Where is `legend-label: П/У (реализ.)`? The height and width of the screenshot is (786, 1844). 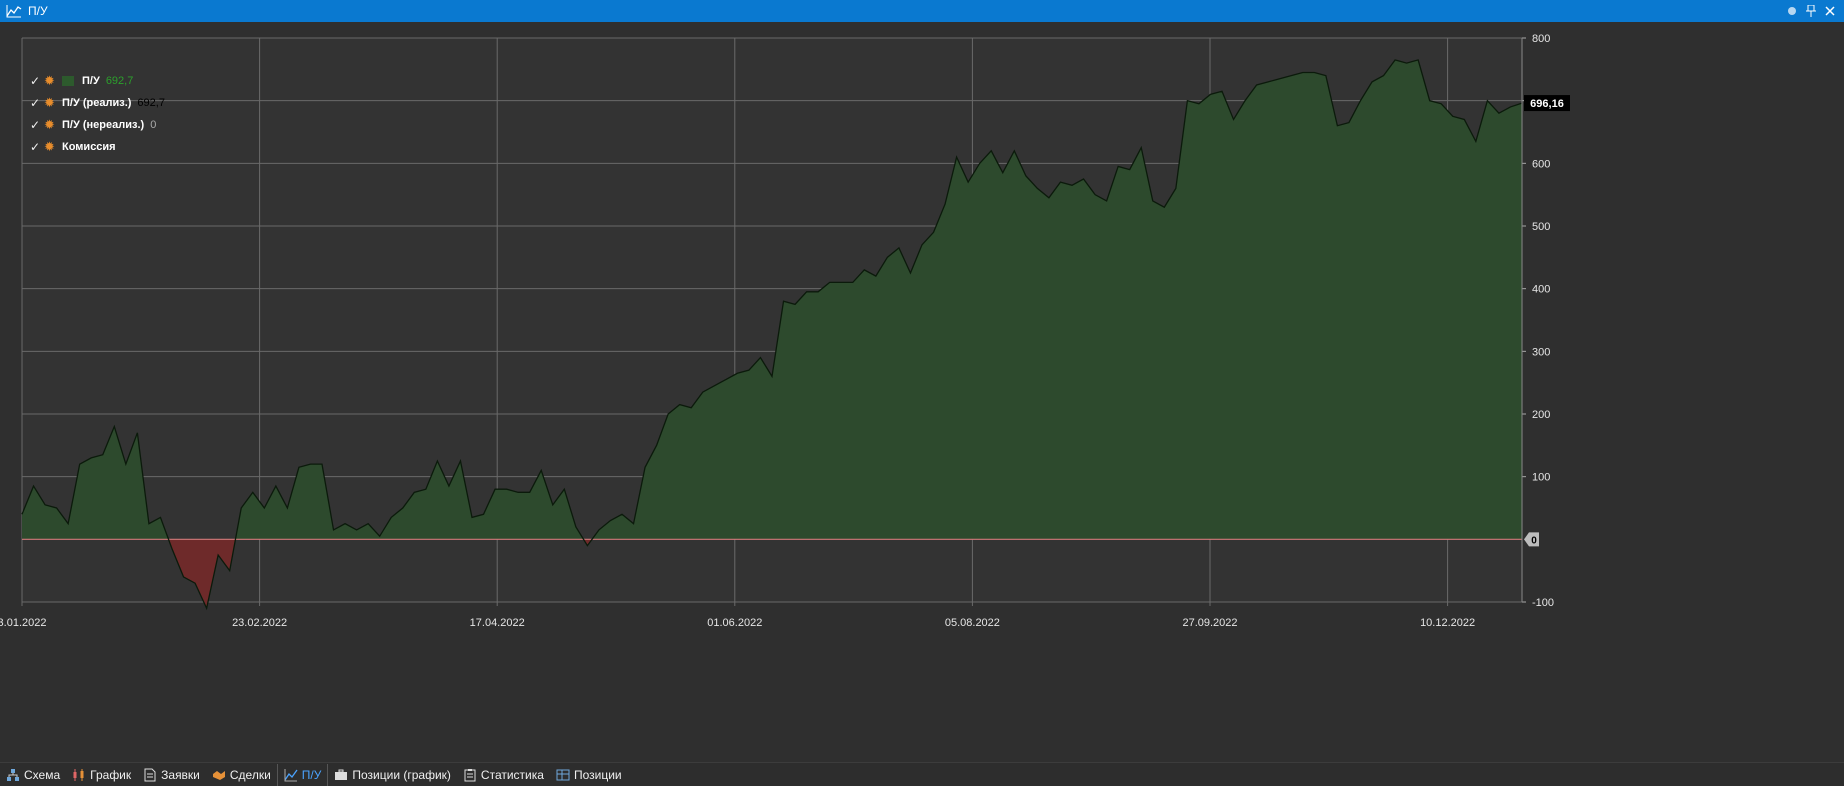 legend-label: П/У (реализ.) is located at coordinates (97, 103).